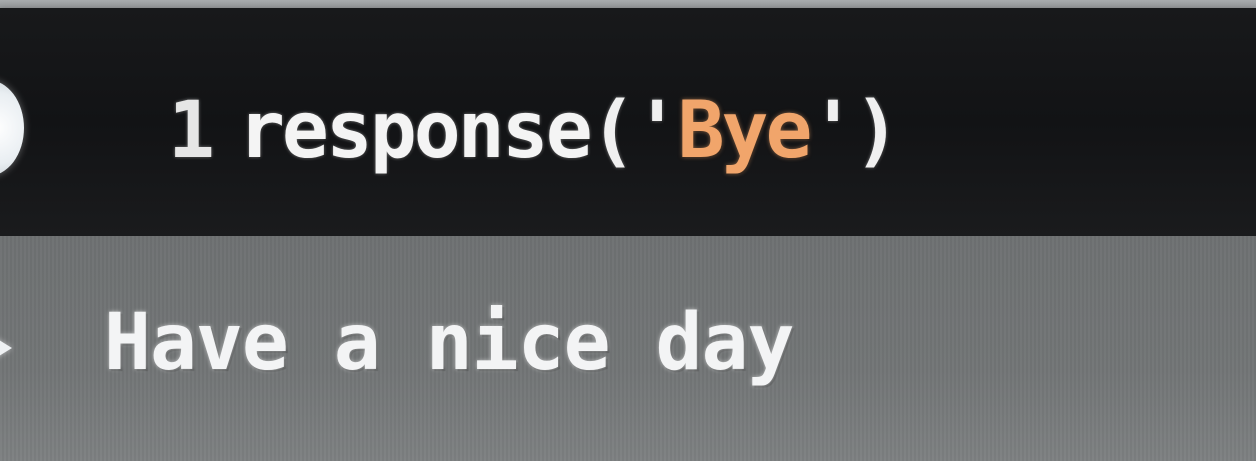 Image resolution: width=1256 pixels, height=461 pixels. I want to click on run-circle-icon, so click(12, 128).